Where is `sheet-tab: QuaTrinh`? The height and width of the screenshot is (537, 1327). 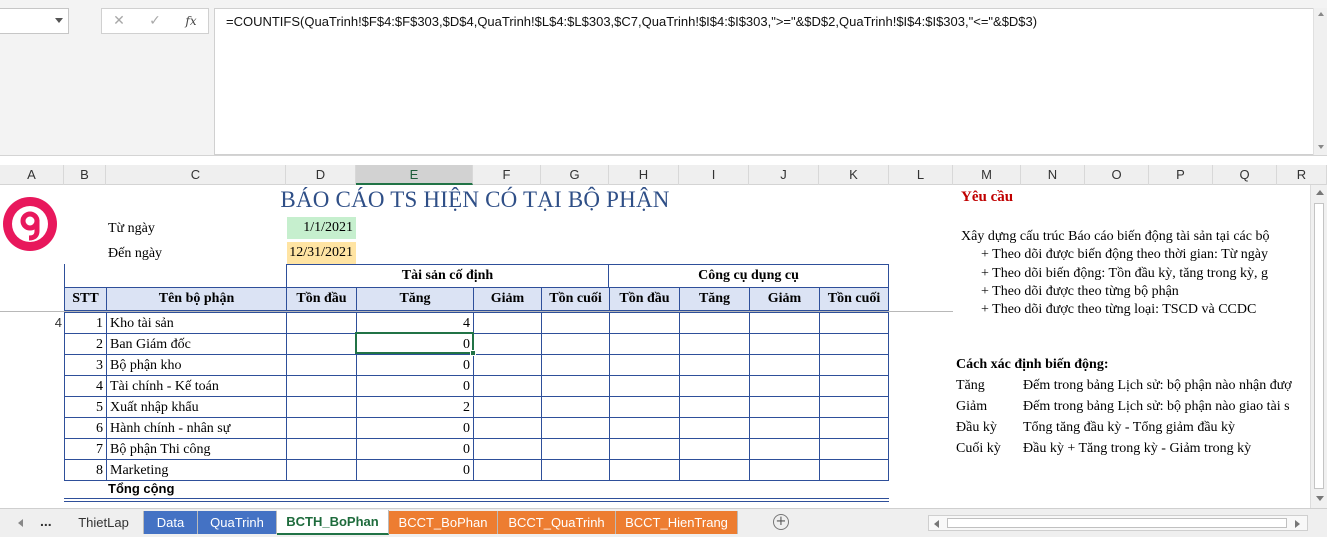 sheet-tab: QuaTrinh is located at coordinates (237, 522).